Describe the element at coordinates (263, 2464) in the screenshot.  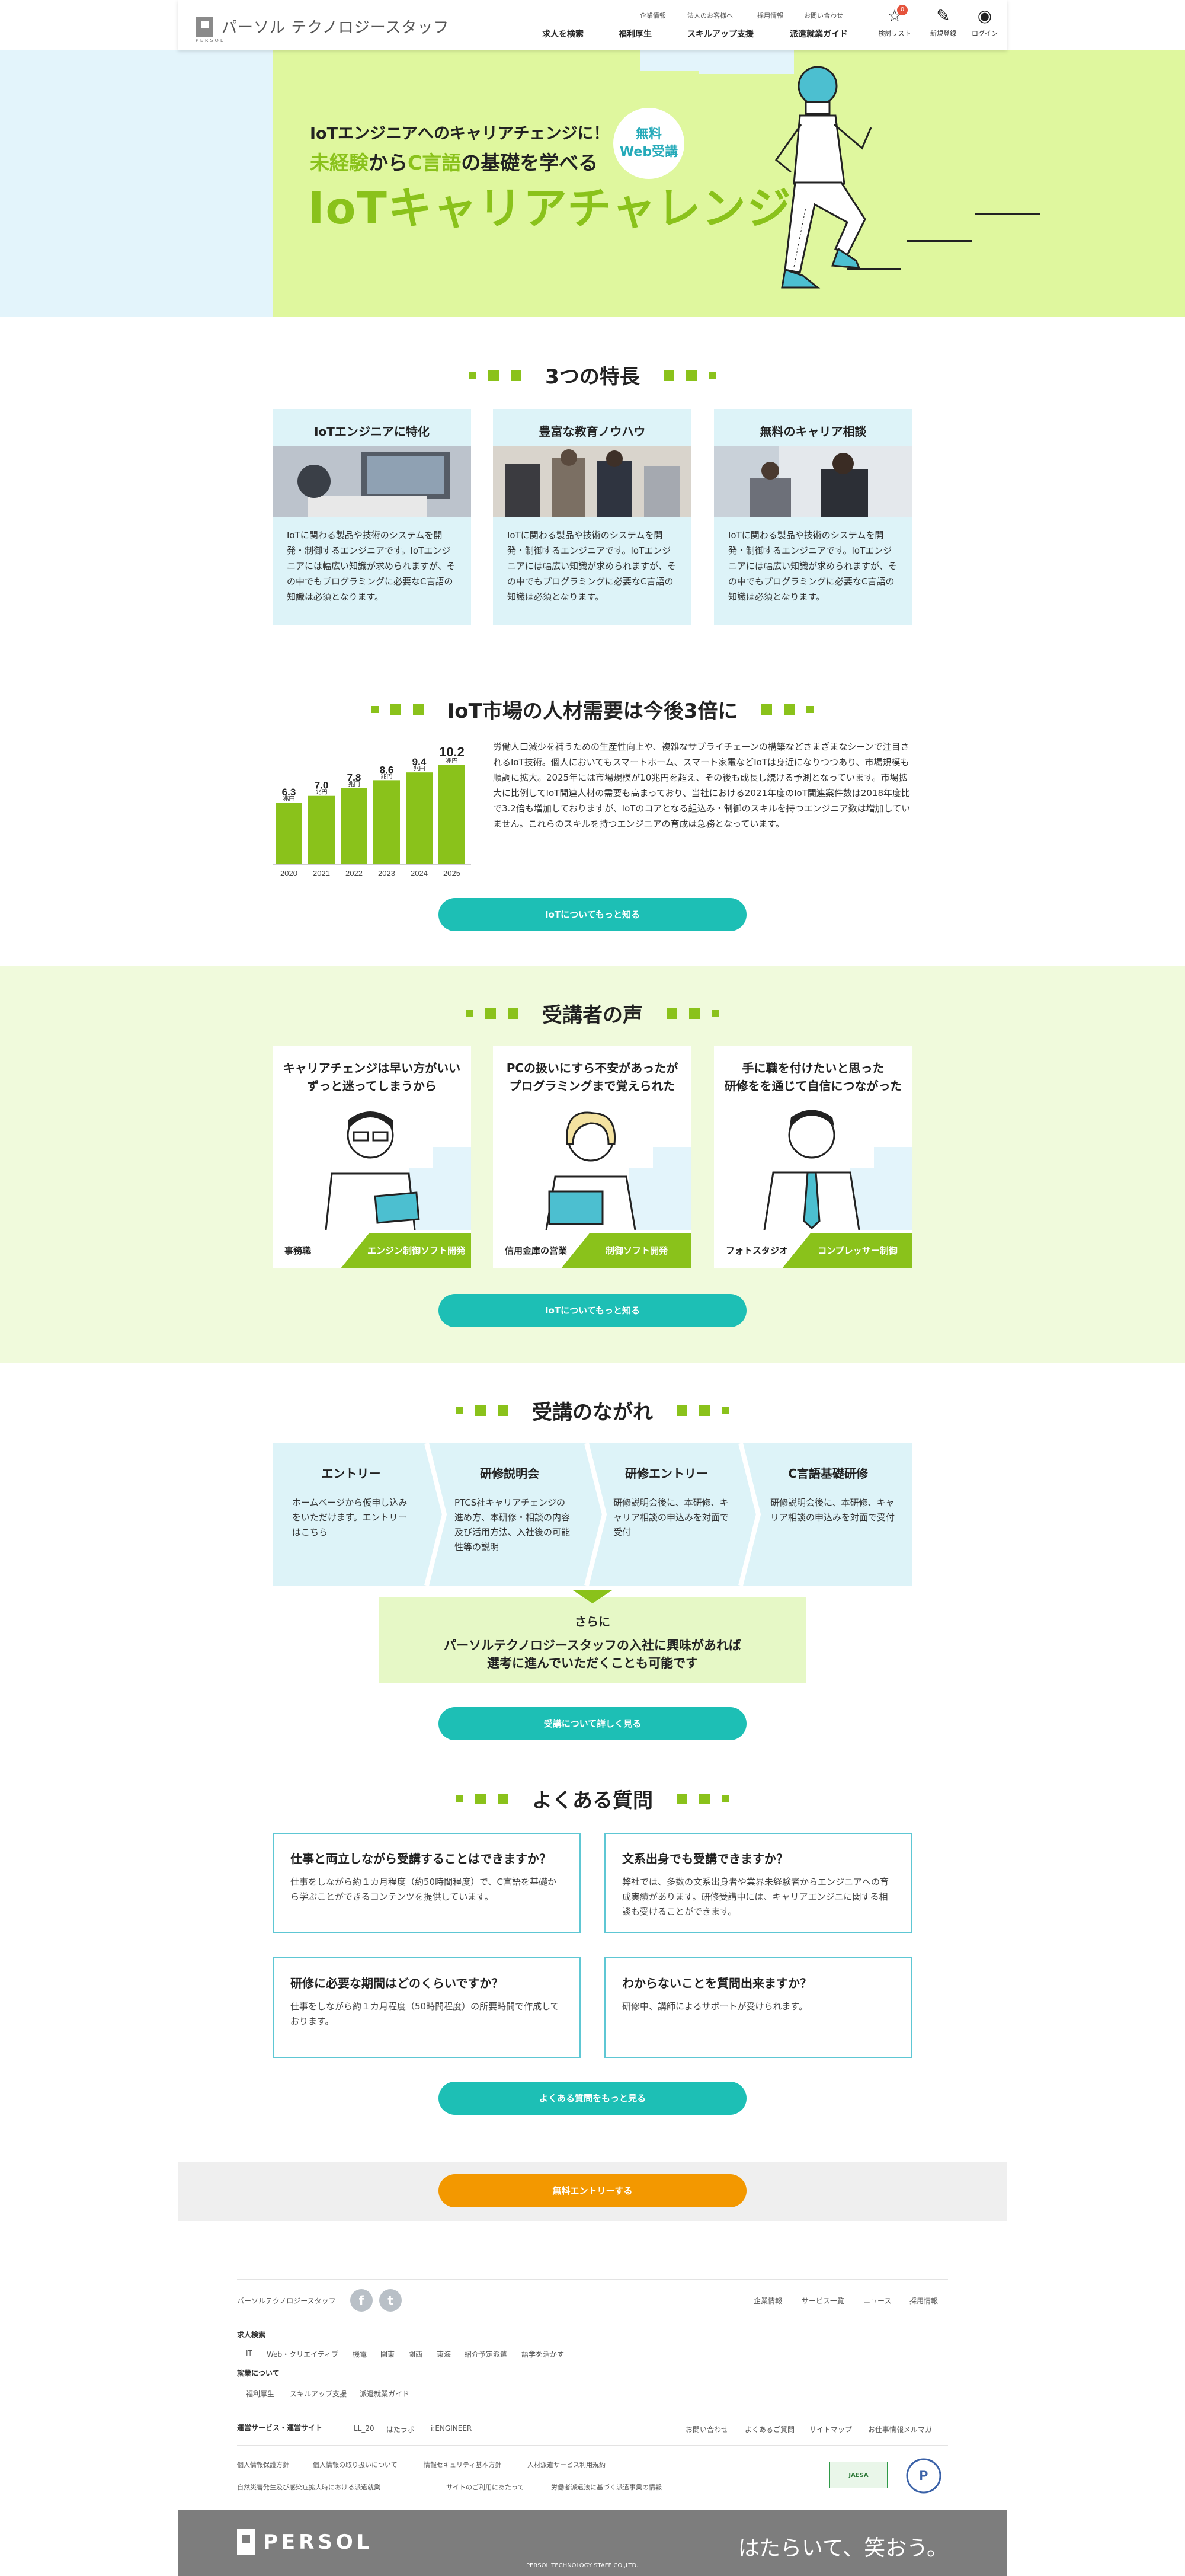
I see `footer-policy-link: 個人情報保護方針` at that location.